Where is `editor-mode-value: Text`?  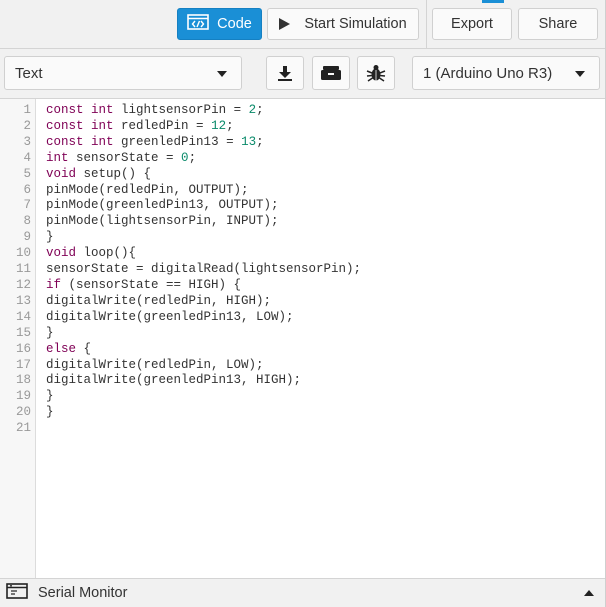 editor-mode-value: Text is located at coordinates (29, 73).